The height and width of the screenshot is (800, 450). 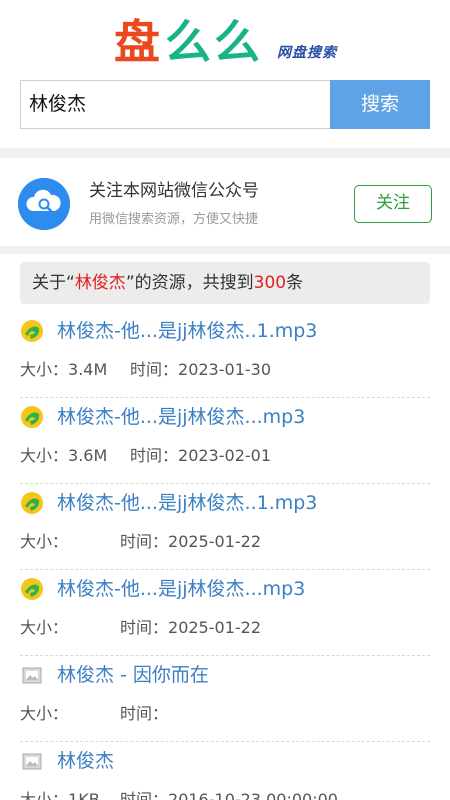 I want to click on result-size: 3.4M, so click(x=88, y=369).